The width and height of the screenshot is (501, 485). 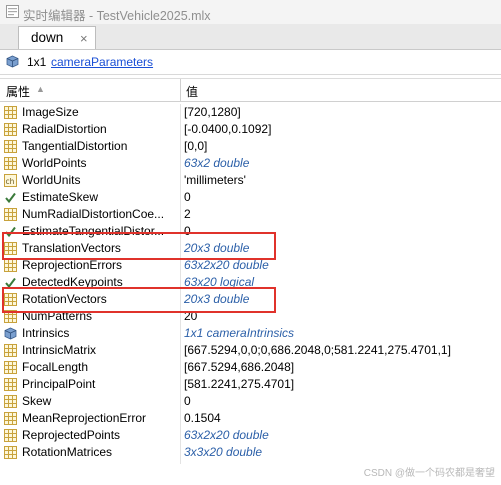 I want to click on property-row: ch WorldUnits 'millimeters', so click(x=250, y=180).